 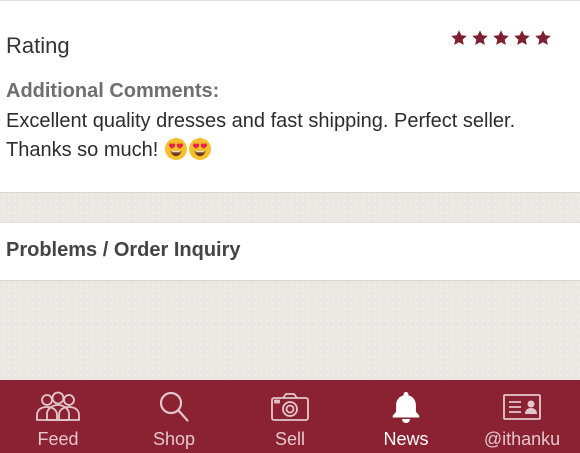 I want to click on search-icon, so click(x=174, y=407).